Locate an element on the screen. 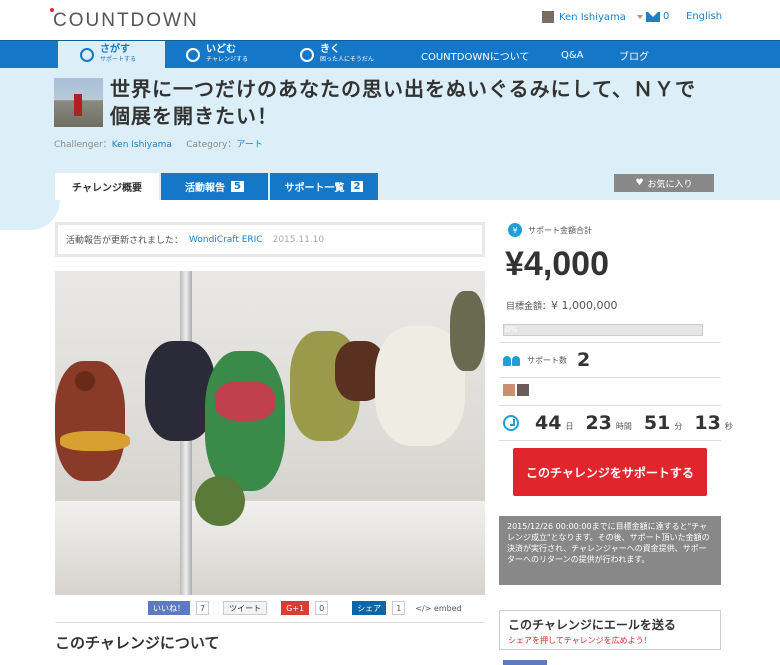 This screenshot has width=780, height=665. top-header: COUNTDOWN Ken Ishiyama 0 English is located at coordinates (390, 20).